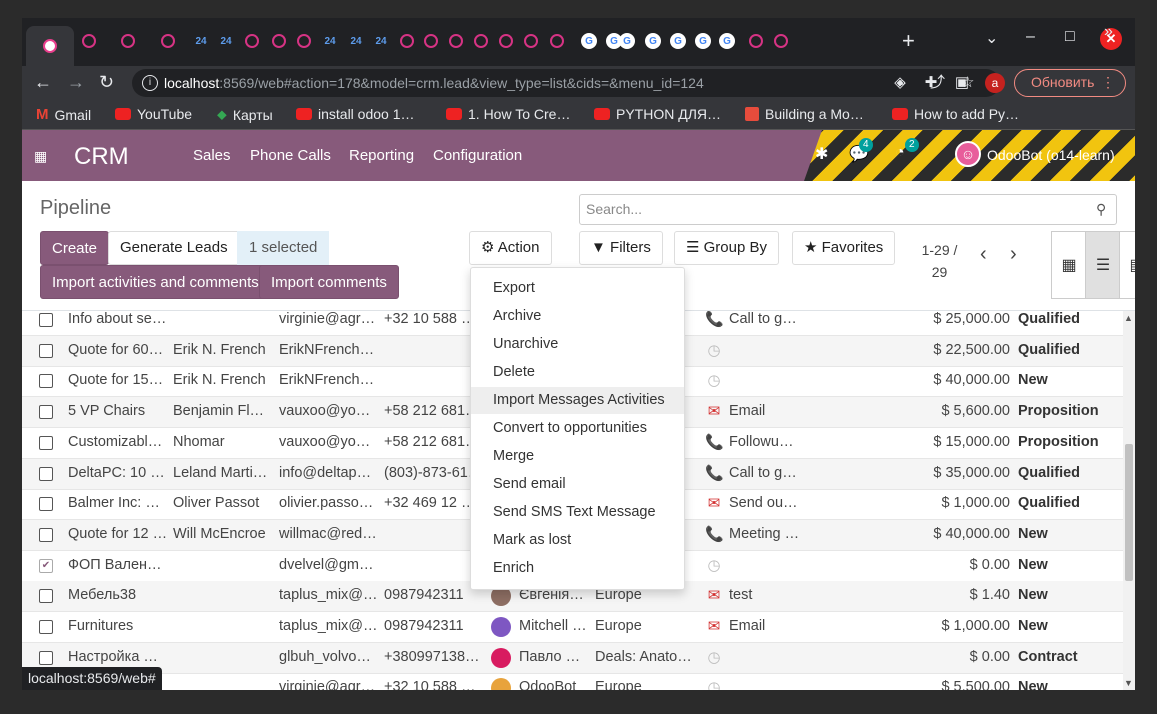 The height and width of the screenshot is (714, 1157). I want to click on list-scrollbar: ▲ ▼, so click(1129, 500).